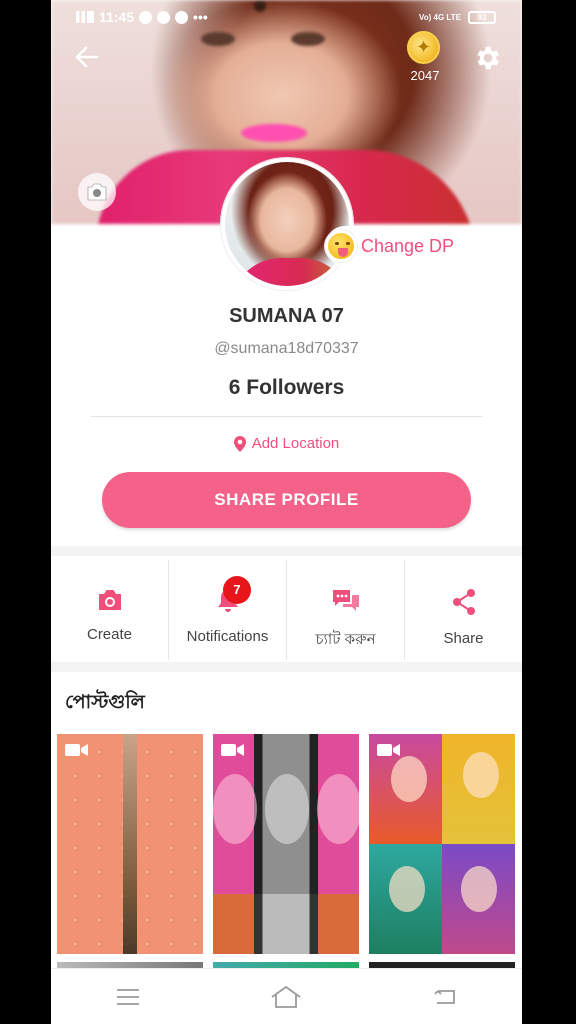 The image size is (576, 1024). What do you see at coordinates (227, 636) in the screenshot?
I see `action-label: Notifications` at bounding box center [227, 636].